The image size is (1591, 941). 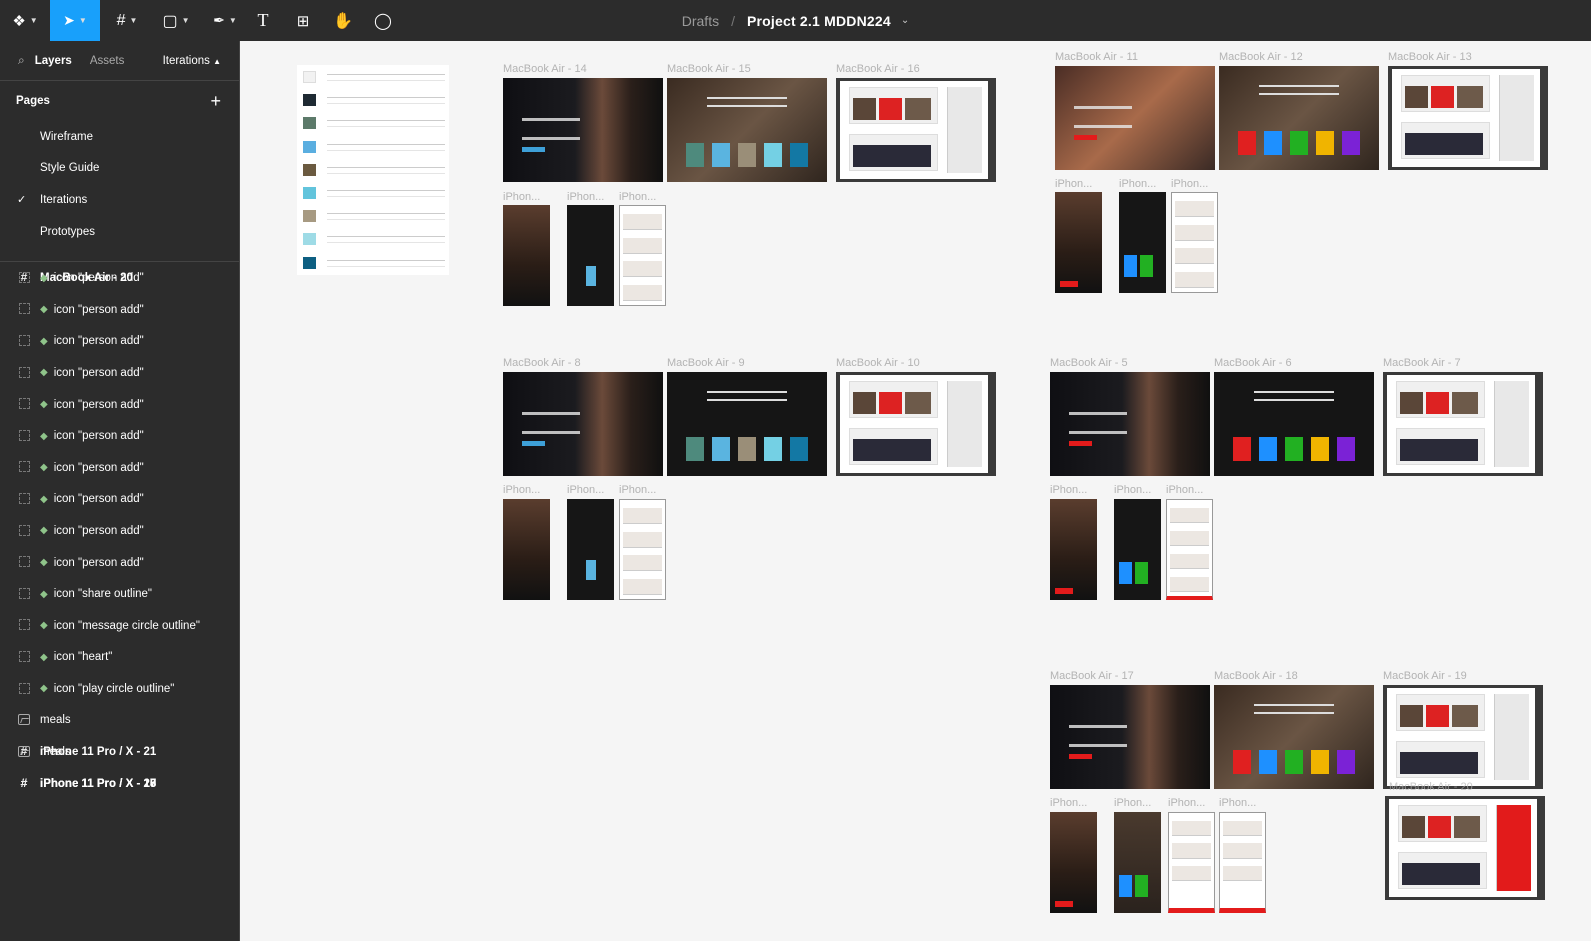 I want to click on layer-item: meals, so click(x=119, y=752).